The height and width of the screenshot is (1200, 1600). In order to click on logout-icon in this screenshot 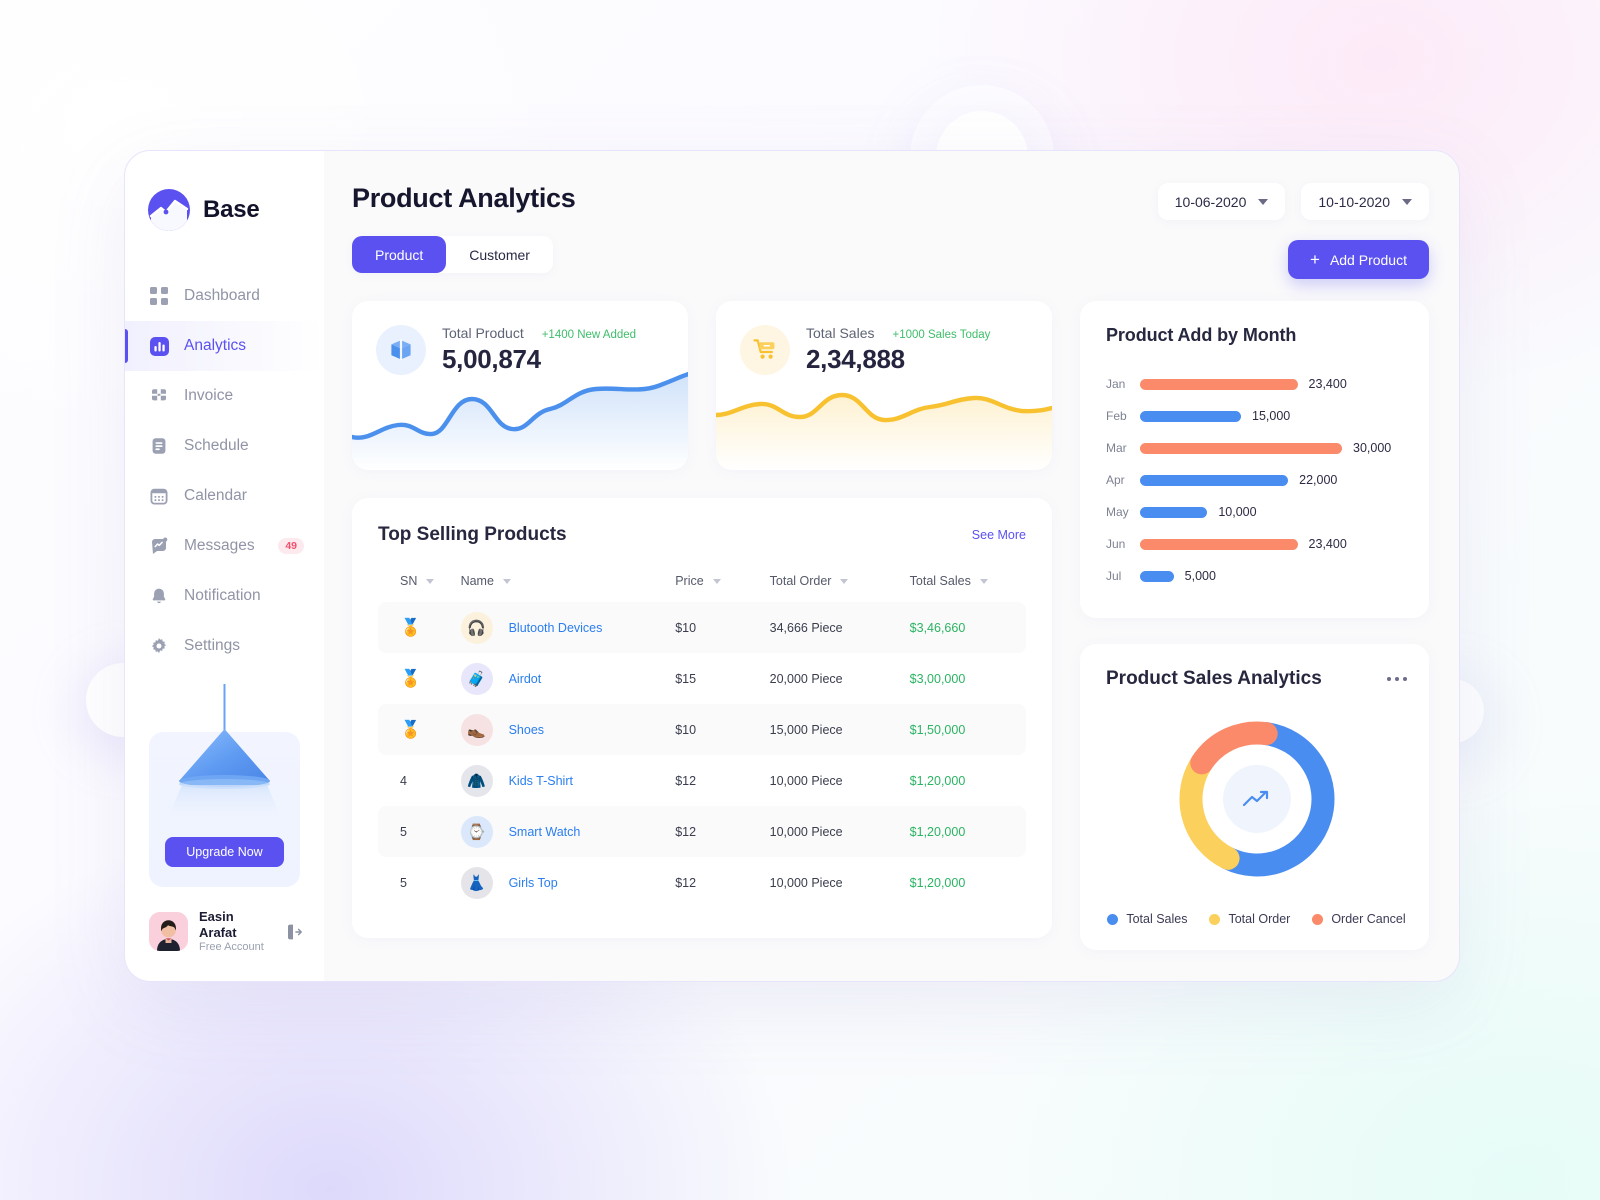, I will do `click(294, 932)`.